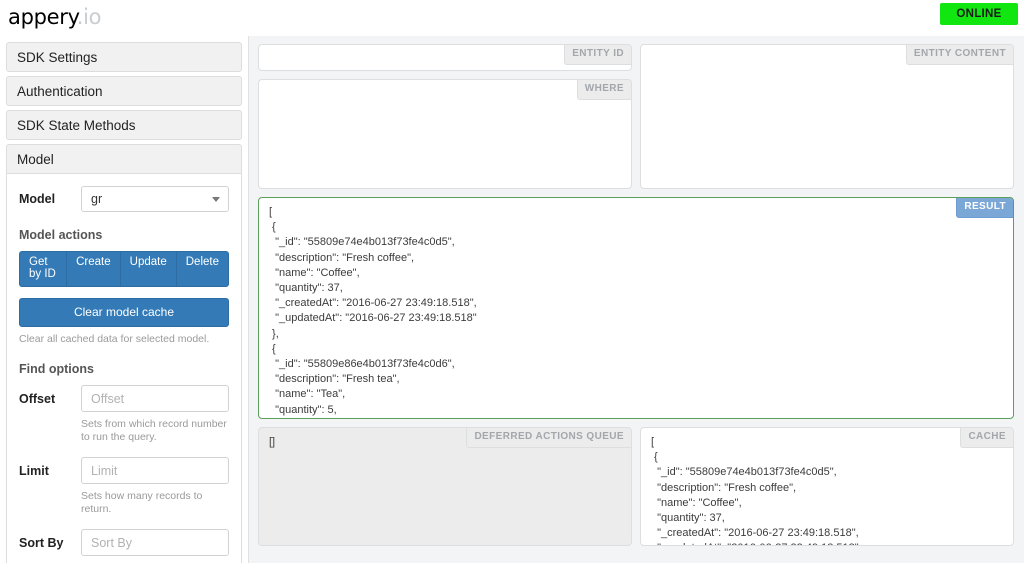 Image resolution: width=1024 pixels, height=563 pixels. Describe the element at coordinates (142, 502) in the screenshot. I see `limit-help: Sets how many records to return.` at that location.